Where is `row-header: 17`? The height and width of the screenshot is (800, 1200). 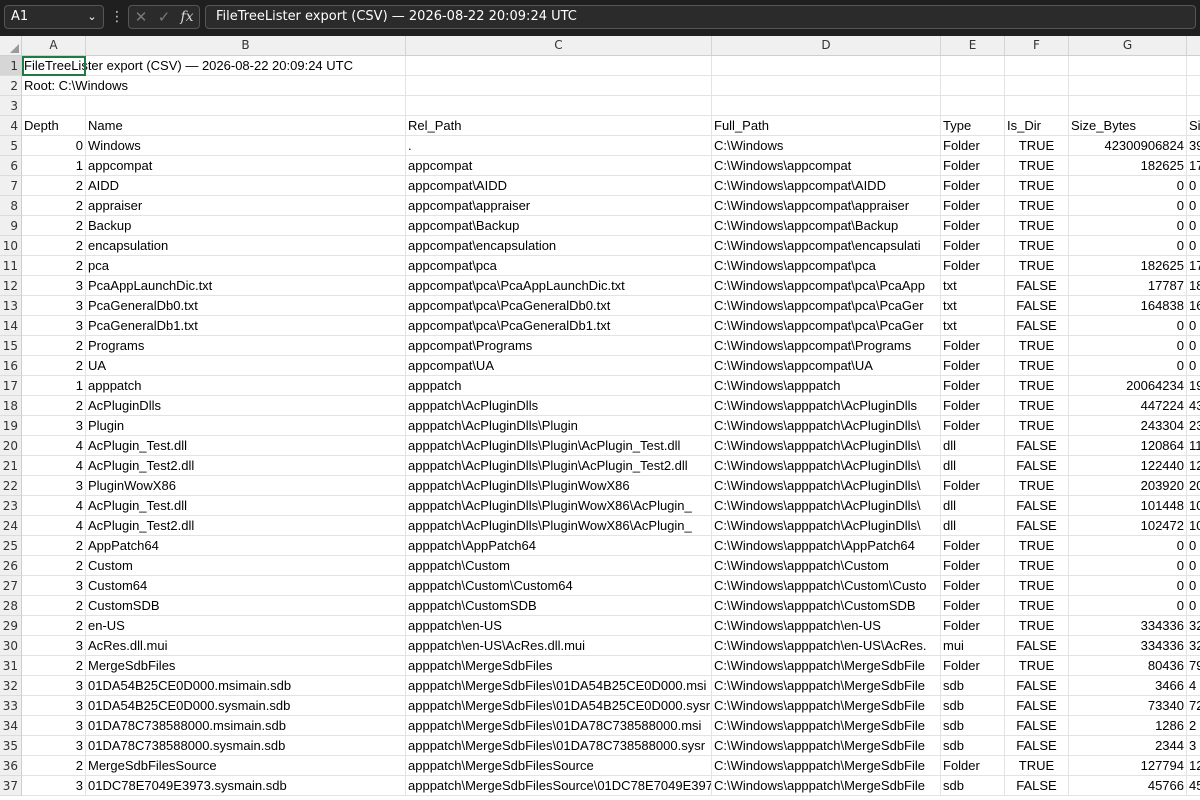
row-header: 17 is located at coordinates (10, 386).